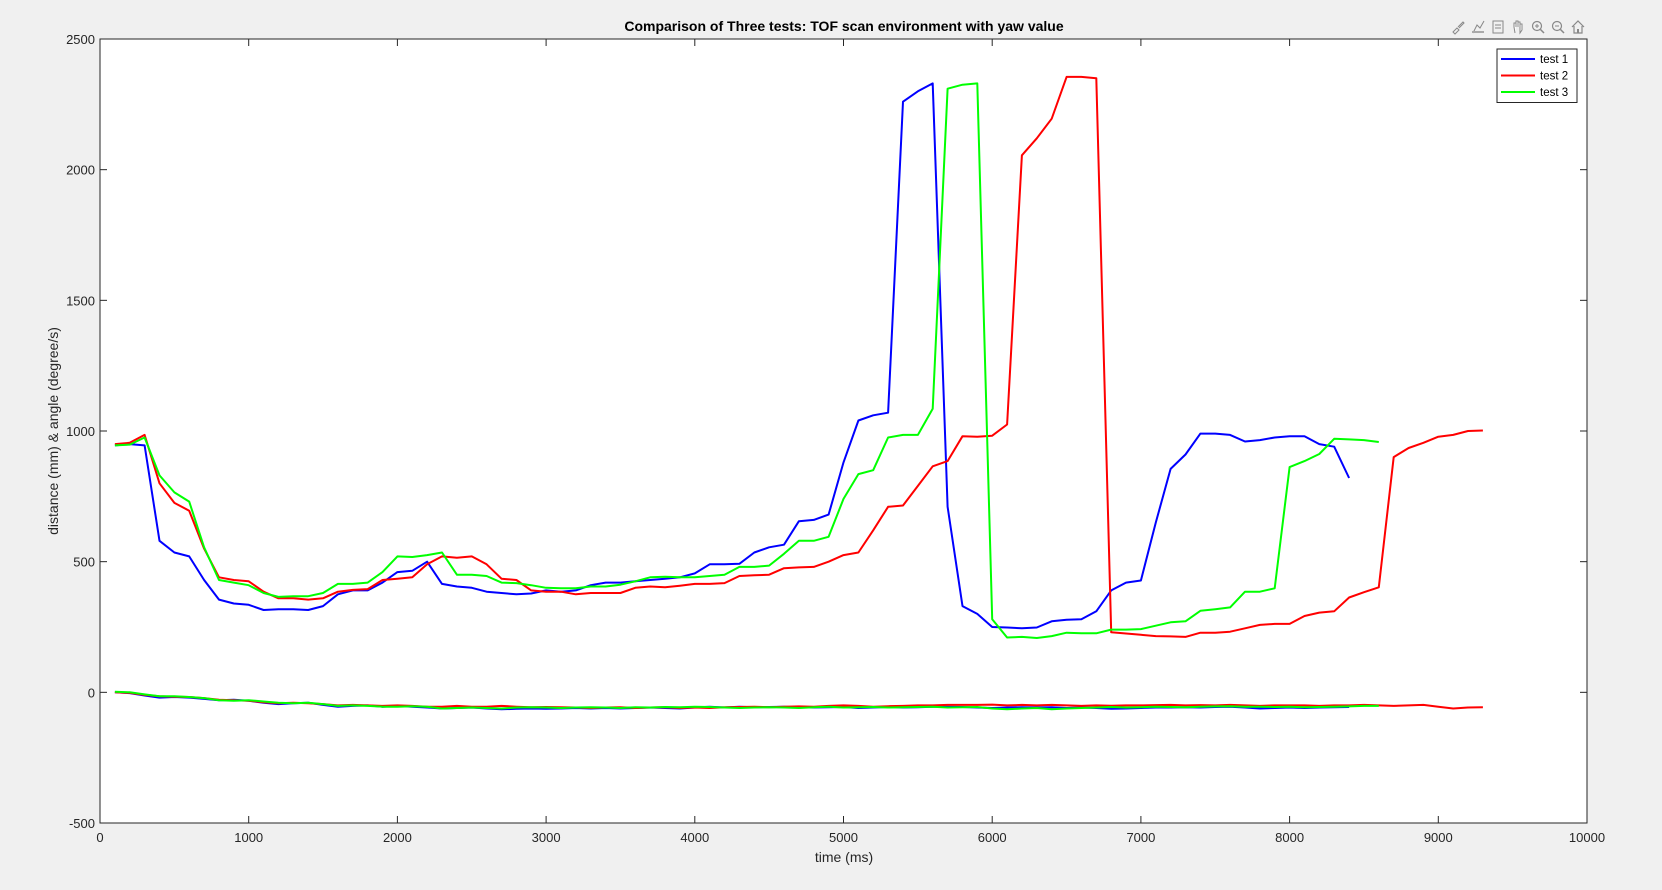 Image resolution: width=1662 pixels, height=890 pixels. What do you see at coordinates (80, 170) in the screenshot?
I see `y-tick-label: 2000` at bounding box center [80, 170].